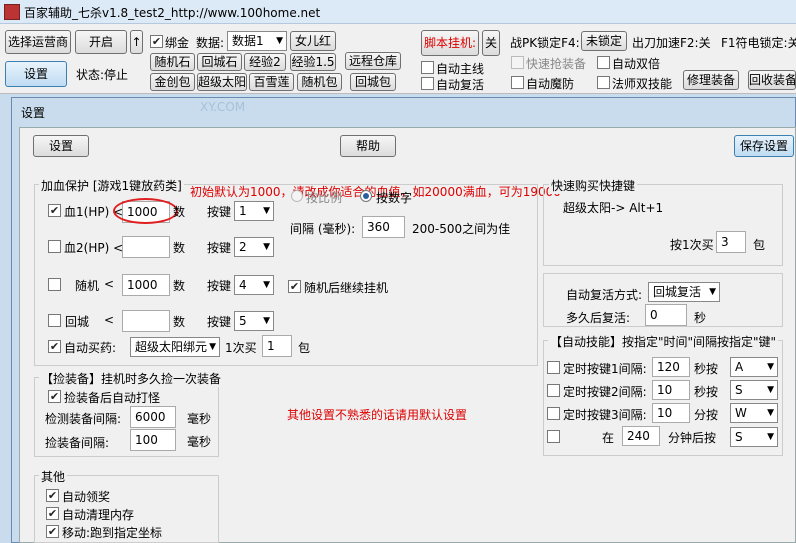 The image size is (796, 543). What do you see at coordinates (265, 62) in the screenshot?
I see `exp2-button: 经验2` at bounding box center [265, 62].